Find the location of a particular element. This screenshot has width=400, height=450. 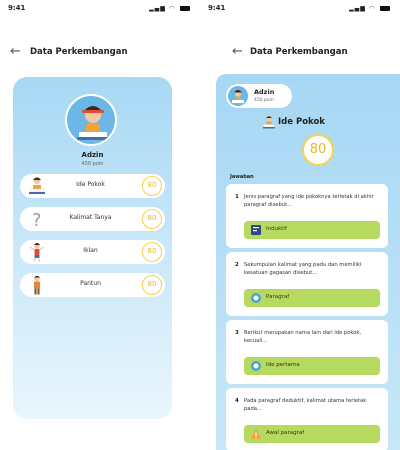

user-chip: Adzin 450 poin is located at coordinates (259, 96).